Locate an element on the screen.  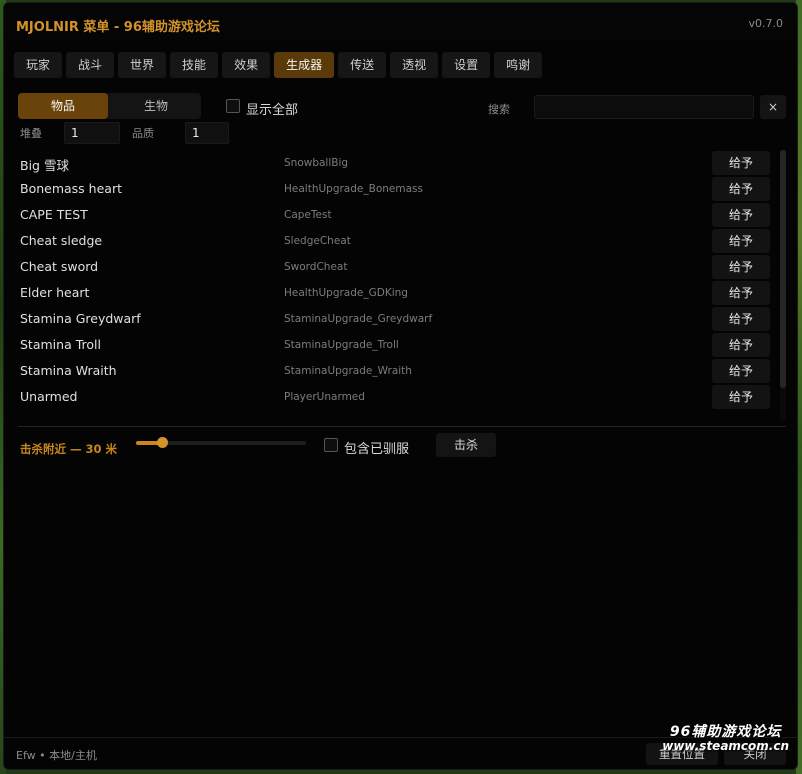
tab-6: 传送 is located at coordinates (362, 65).